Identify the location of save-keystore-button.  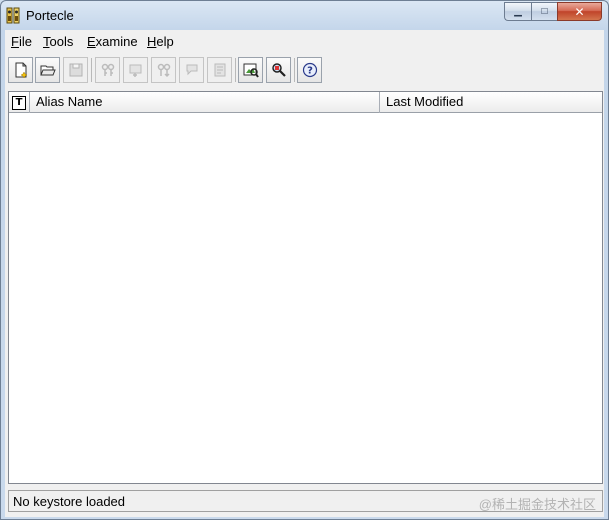
(75, 70).